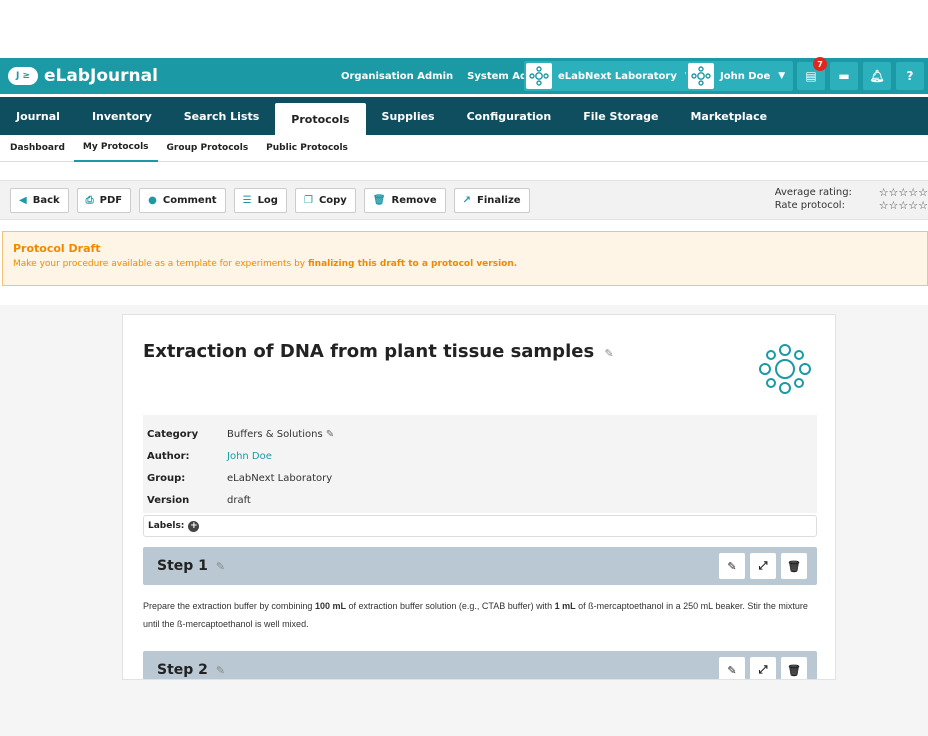 The height and width of the screenshot is (736, 928). Describe the element at coordinates (910, 76) in the screenshot. I see `help-button: ?` at that location.